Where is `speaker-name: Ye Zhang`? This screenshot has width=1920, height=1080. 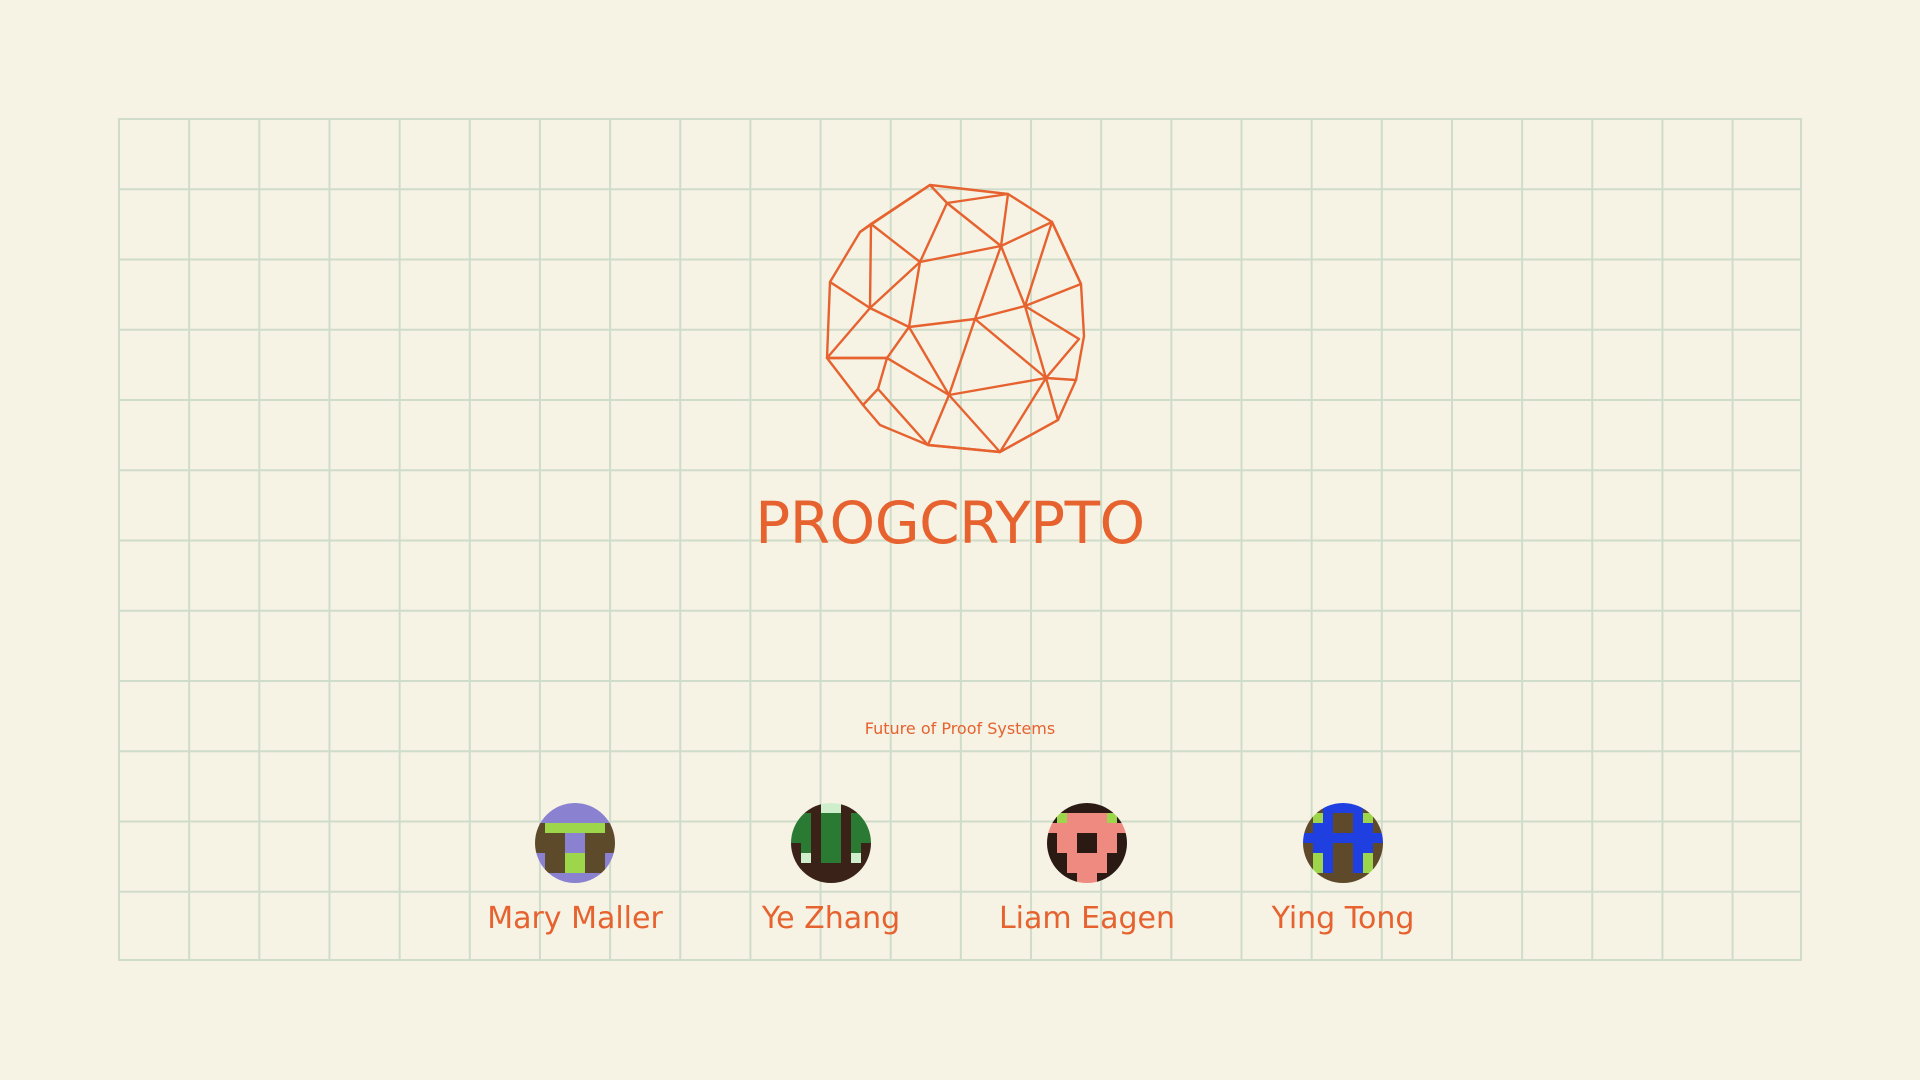 speaker-name: Ye Zhang is located at coordinates (831, 918).